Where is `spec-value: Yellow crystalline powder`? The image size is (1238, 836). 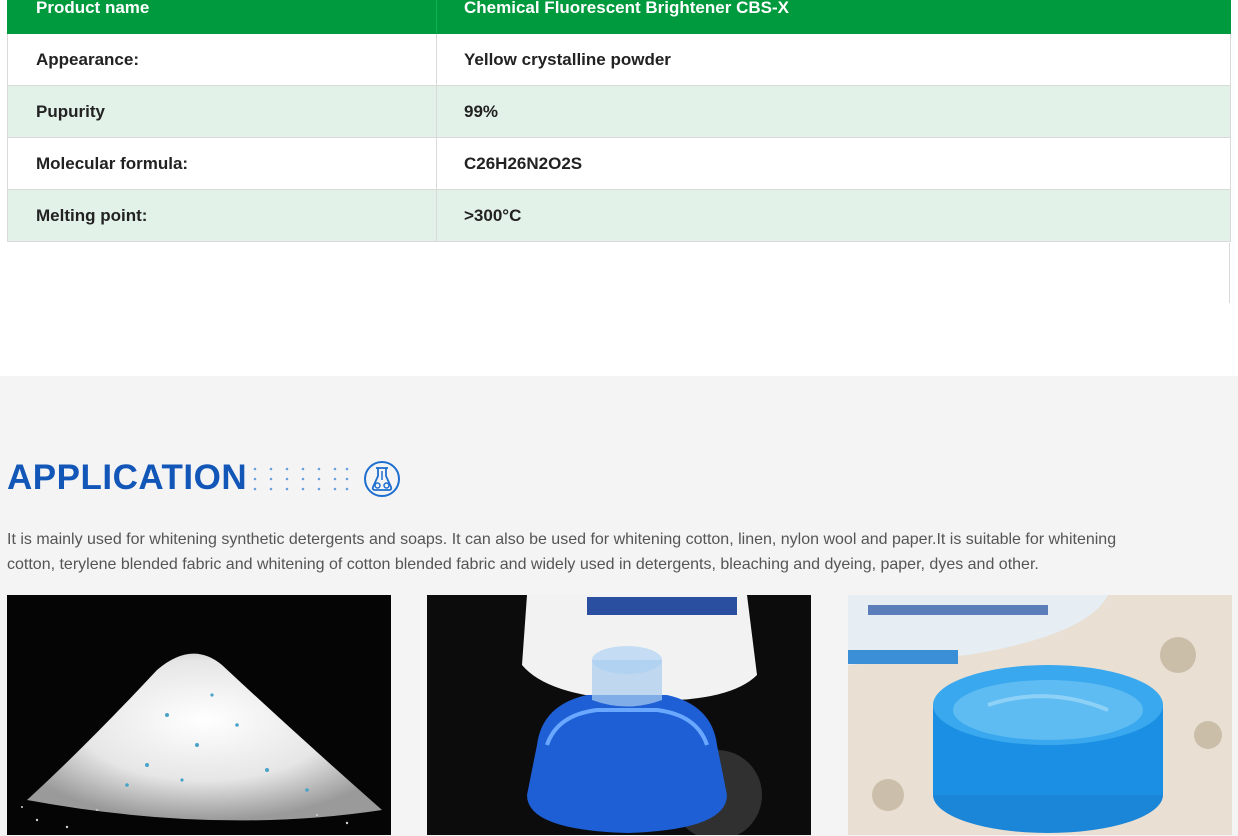 spec-value: Yellow crystalline powder is located at coordinates (567, 59).